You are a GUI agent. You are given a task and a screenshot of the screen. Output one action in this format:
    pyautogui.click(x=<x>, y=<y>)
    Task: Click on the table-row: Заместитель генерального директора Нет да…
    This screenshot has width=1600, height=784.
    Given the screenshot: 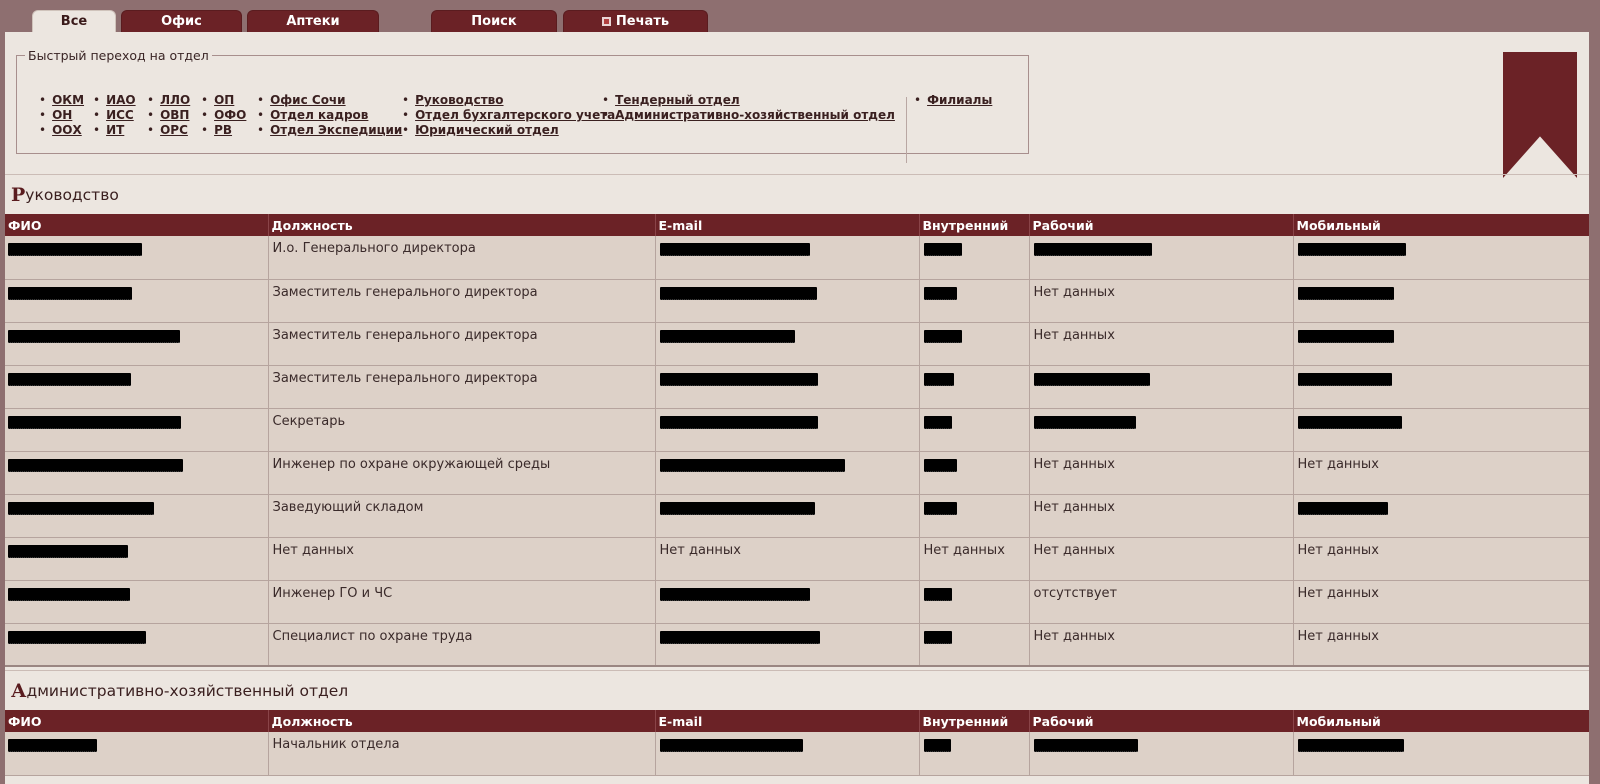 What is the action you would take?
    pyautogui.click(x=797, y=301)
    